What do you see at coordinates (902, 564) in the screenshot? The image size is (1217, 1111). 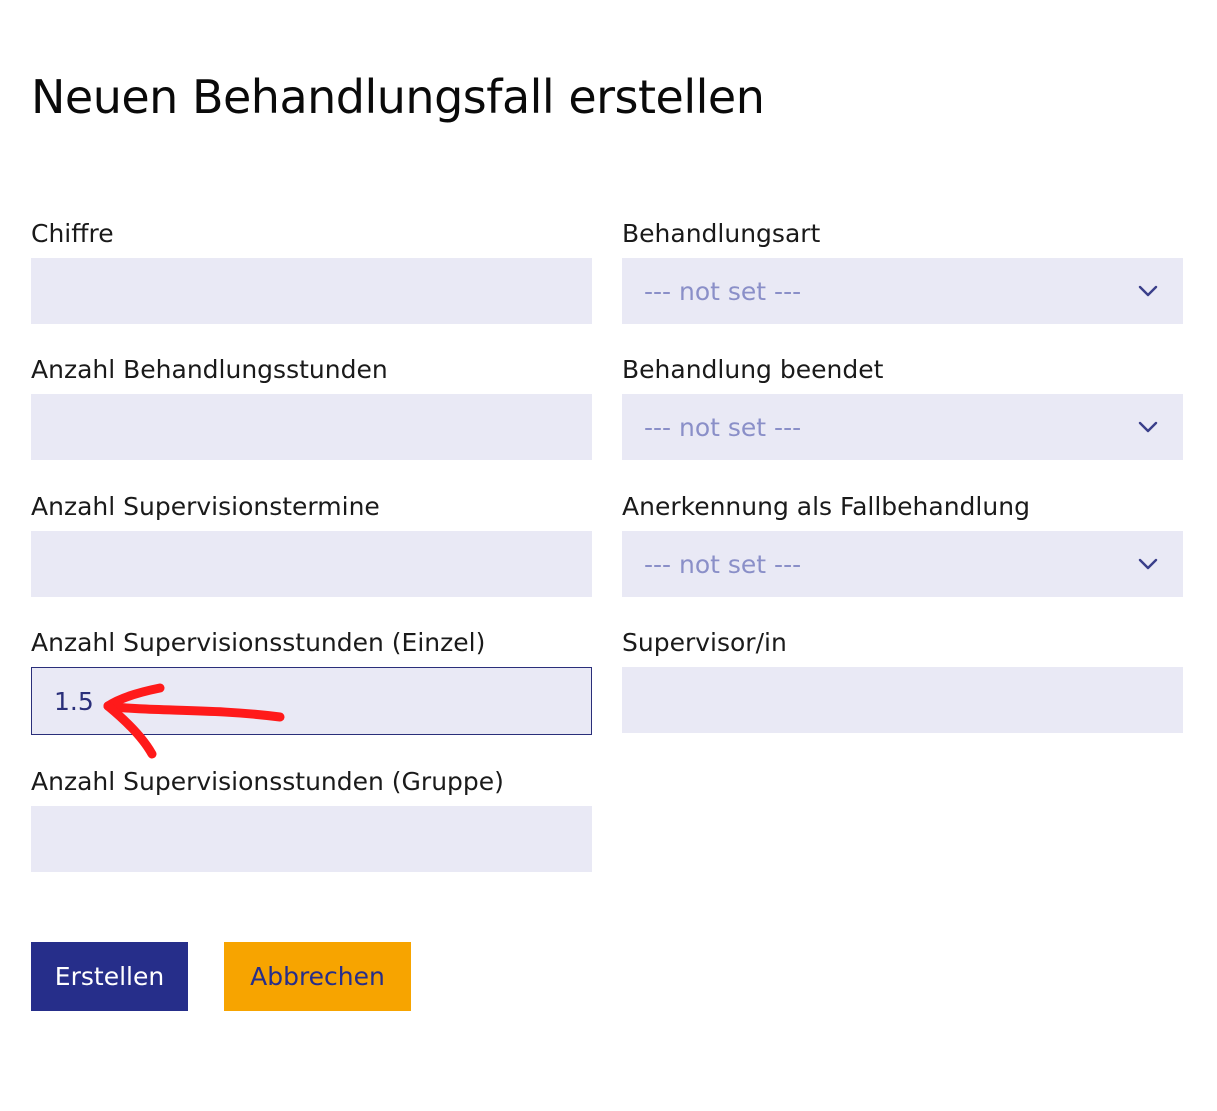 I see `anerkennung-select: --- not set ---` at bounding box center [902, 564].